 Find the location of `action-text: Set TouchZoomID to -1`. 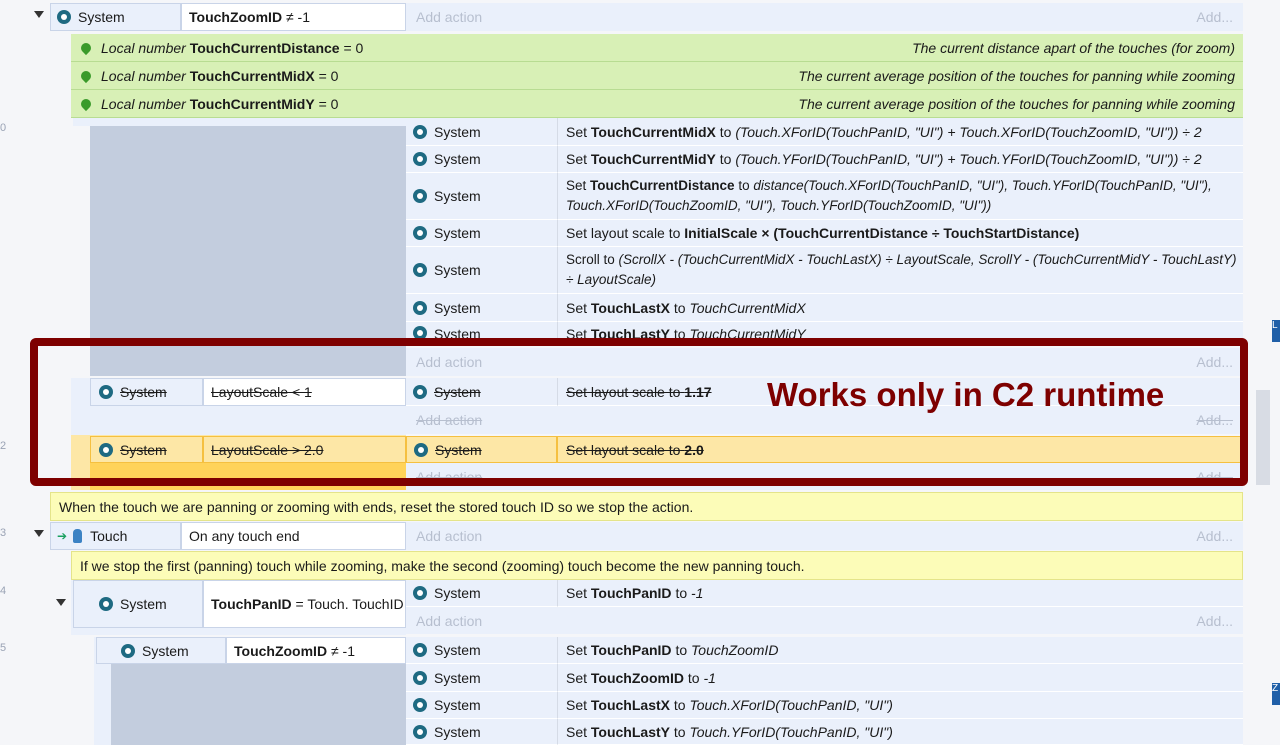

action-text: Set TouchZoomID to -1 is located at coordinates (900, 678).